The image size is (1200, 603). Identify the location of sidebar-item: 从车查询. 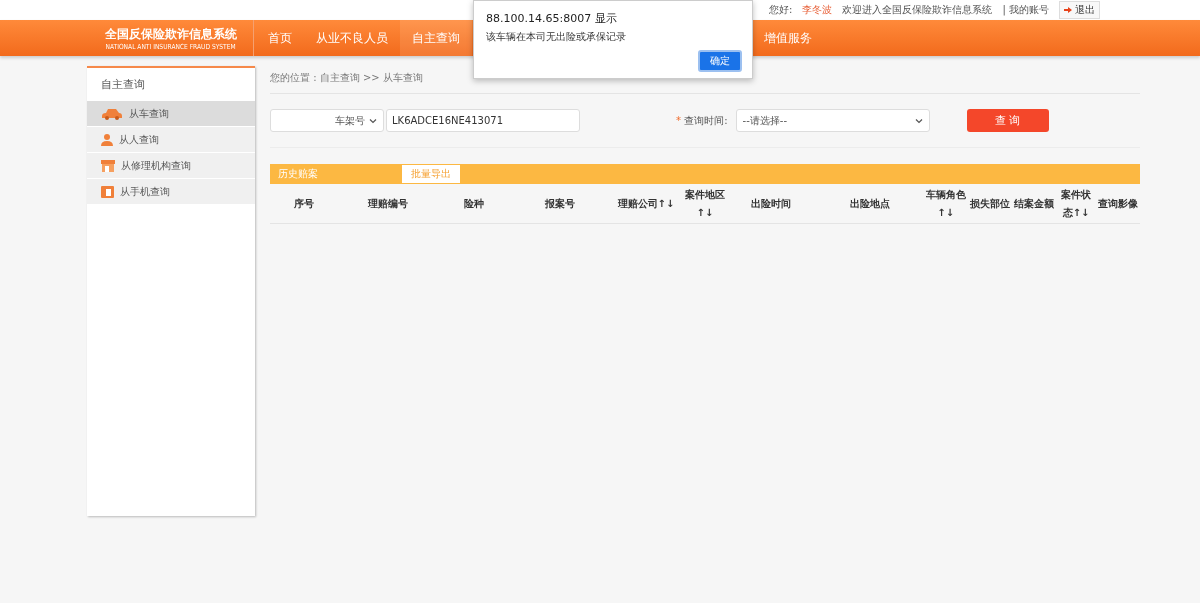
(171, 114).